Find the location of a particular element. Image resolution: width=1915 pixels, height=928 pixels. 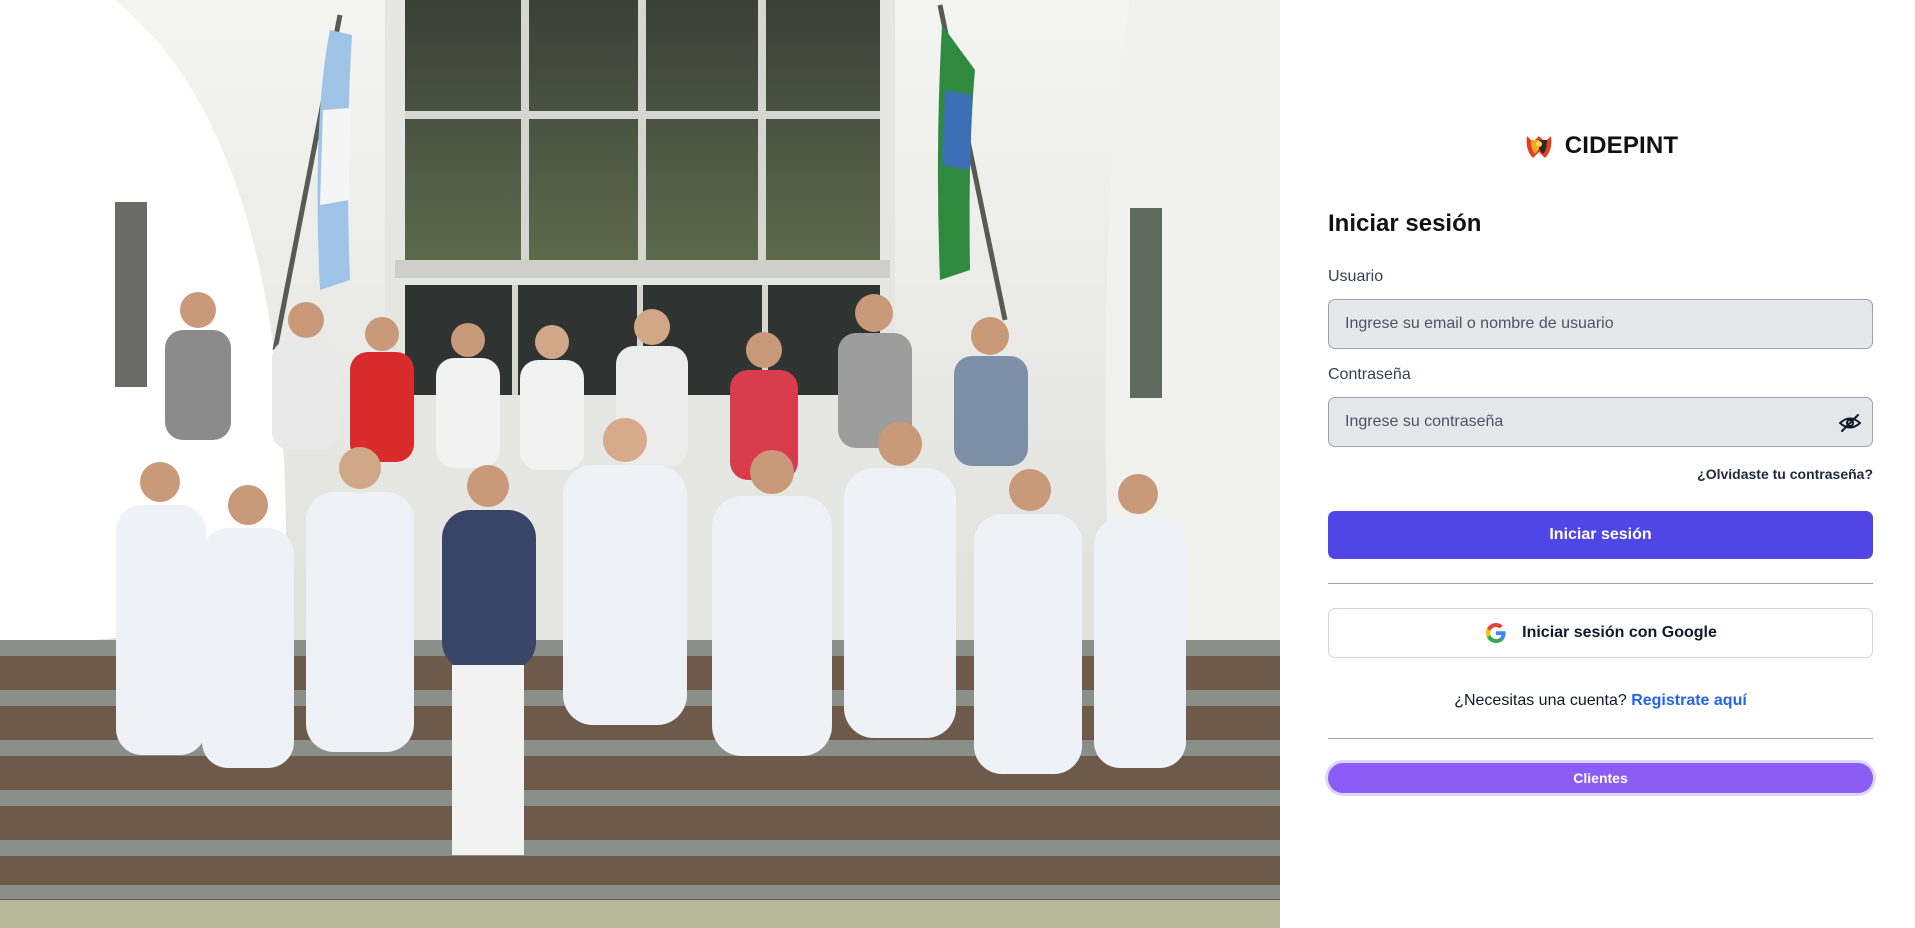

username-label: Usuario is located at coordinates (1356, 276).